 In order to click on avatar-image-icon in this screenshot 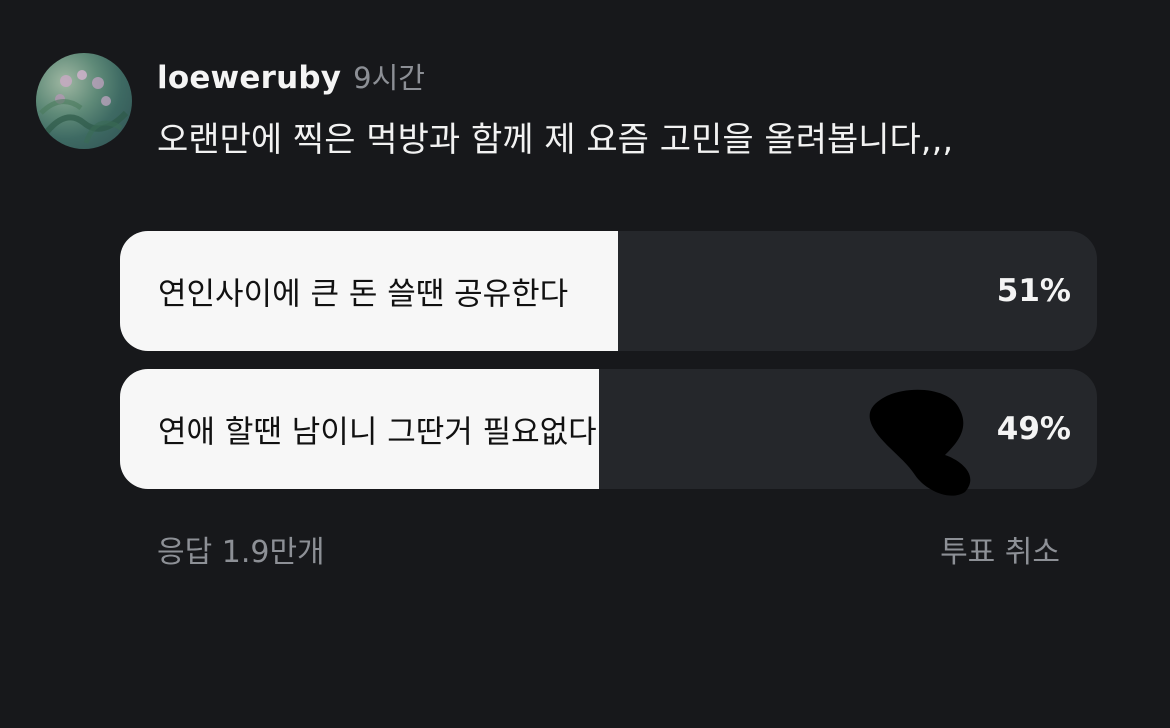, I will do `click(84, 107)`.